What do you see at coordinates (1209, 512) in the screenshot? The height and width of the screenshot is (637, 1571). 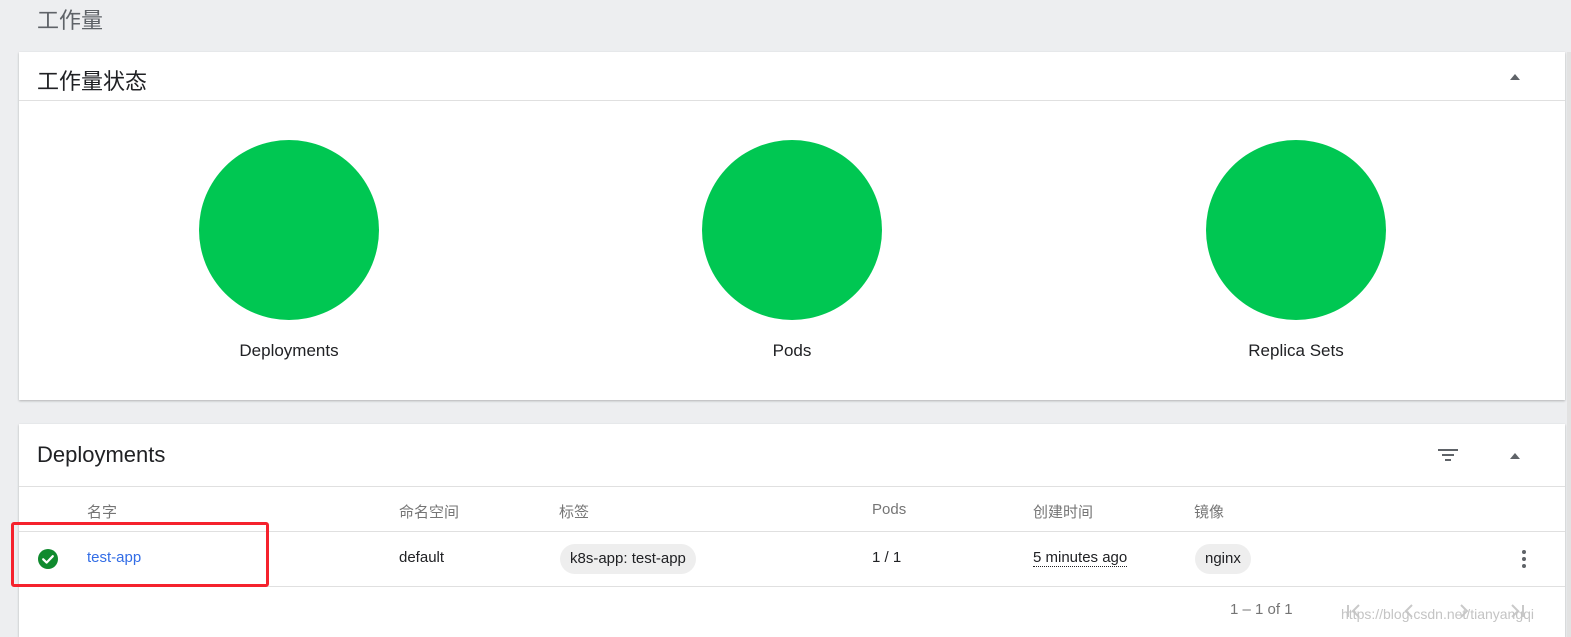 I see `column-header-images: 镜像` at bounding box center [1209, 512].